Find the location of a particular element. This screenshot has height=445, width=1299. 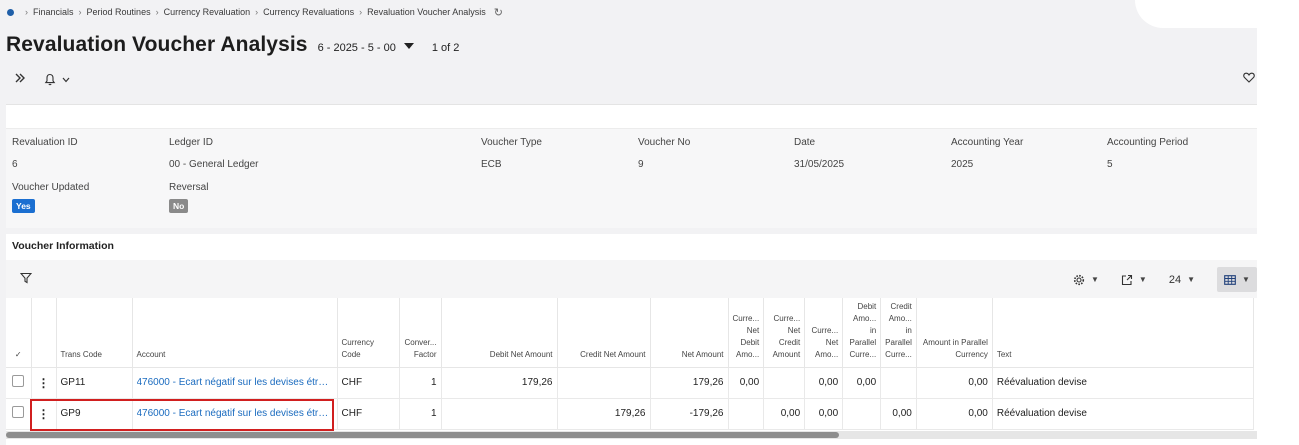

record-dropdown-icon is located at coordinates (408, 46).